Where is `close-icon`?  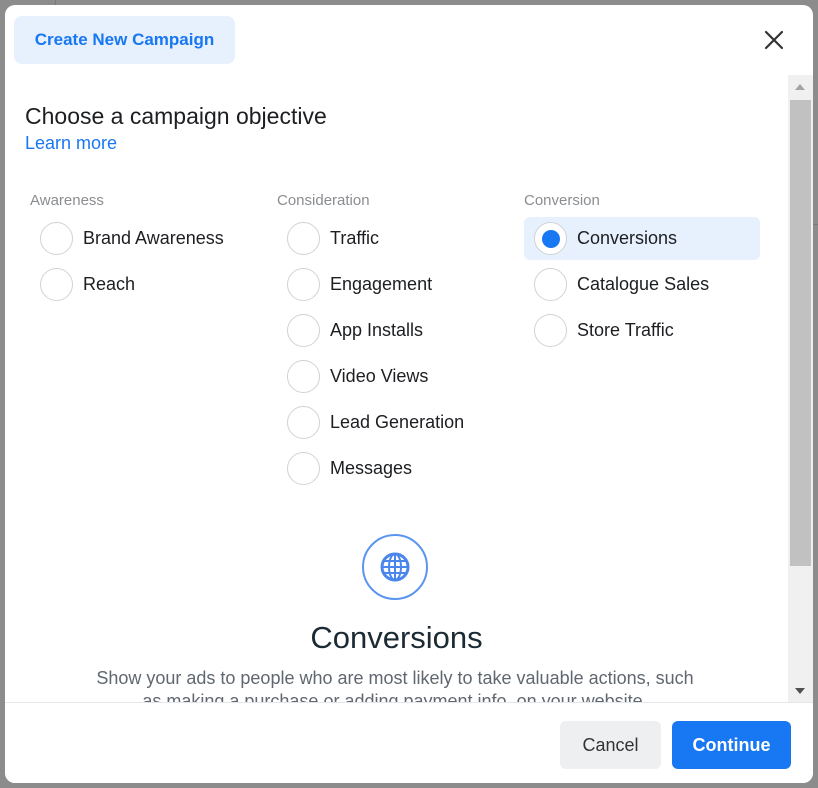 close-icon is located at coordinates (774, 40).